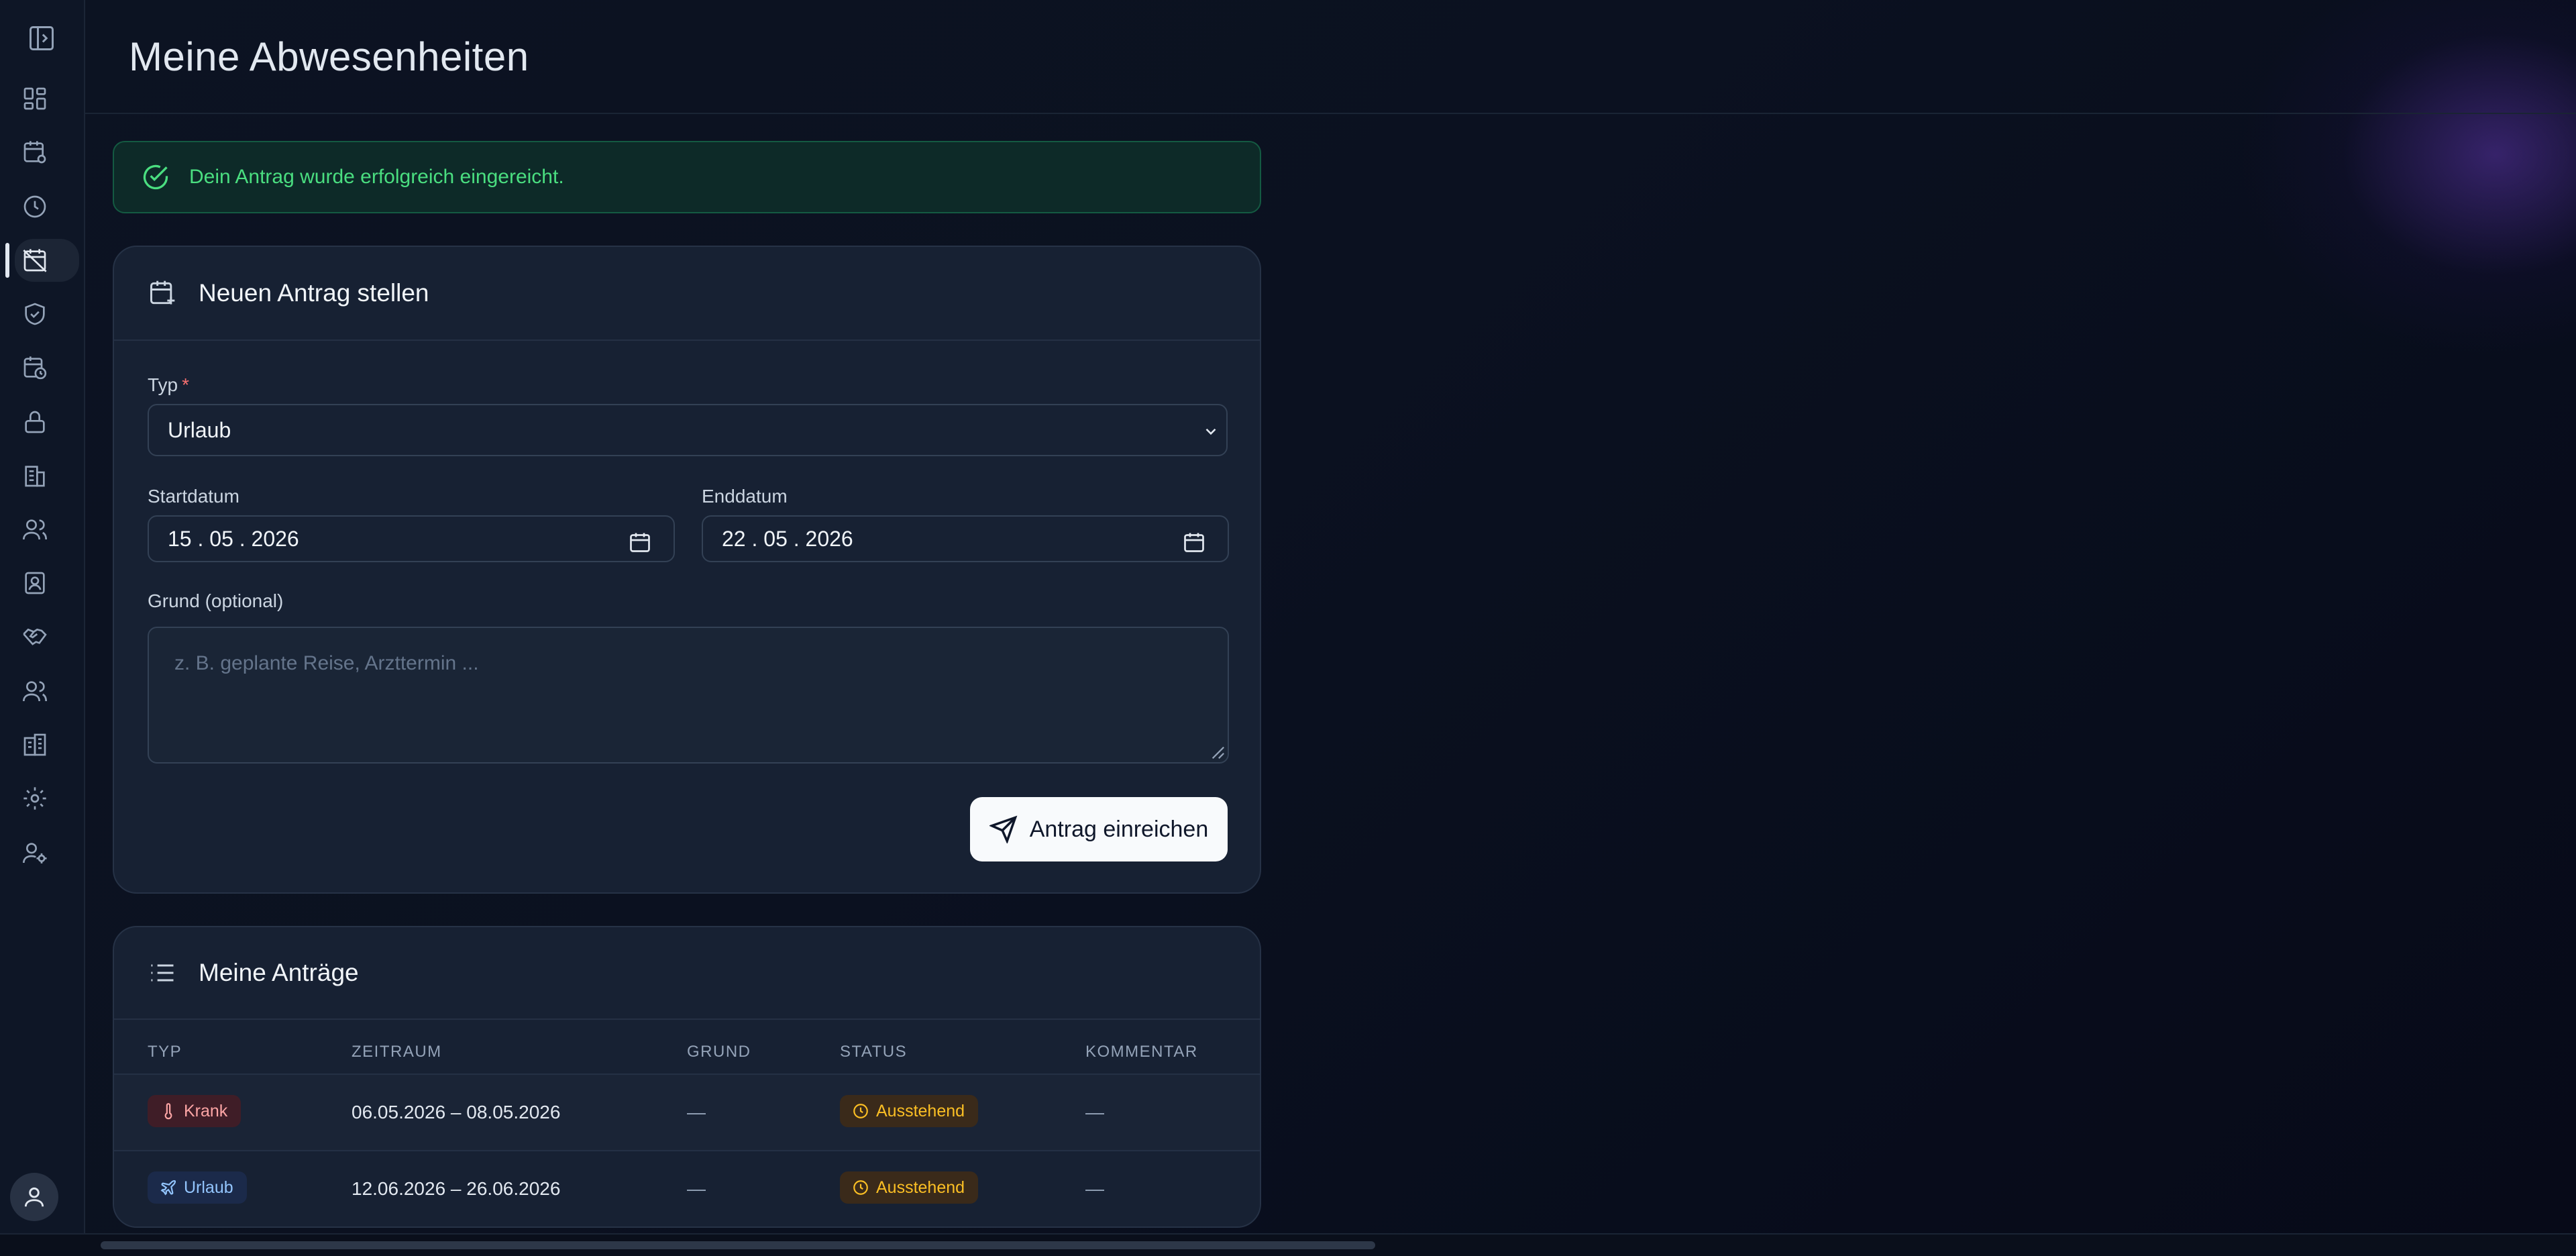 The width and height of the screenshot is (2576, 1256). I want to click on sidebar-item-user-admin, so click(41, 852).